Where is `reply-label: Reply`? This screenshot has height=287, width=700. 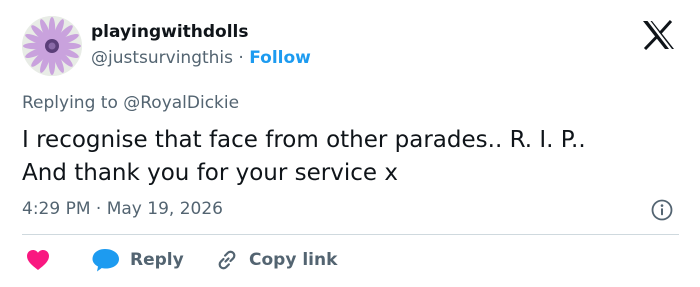 reply-label: Reply is located at coordinates (157, 260).